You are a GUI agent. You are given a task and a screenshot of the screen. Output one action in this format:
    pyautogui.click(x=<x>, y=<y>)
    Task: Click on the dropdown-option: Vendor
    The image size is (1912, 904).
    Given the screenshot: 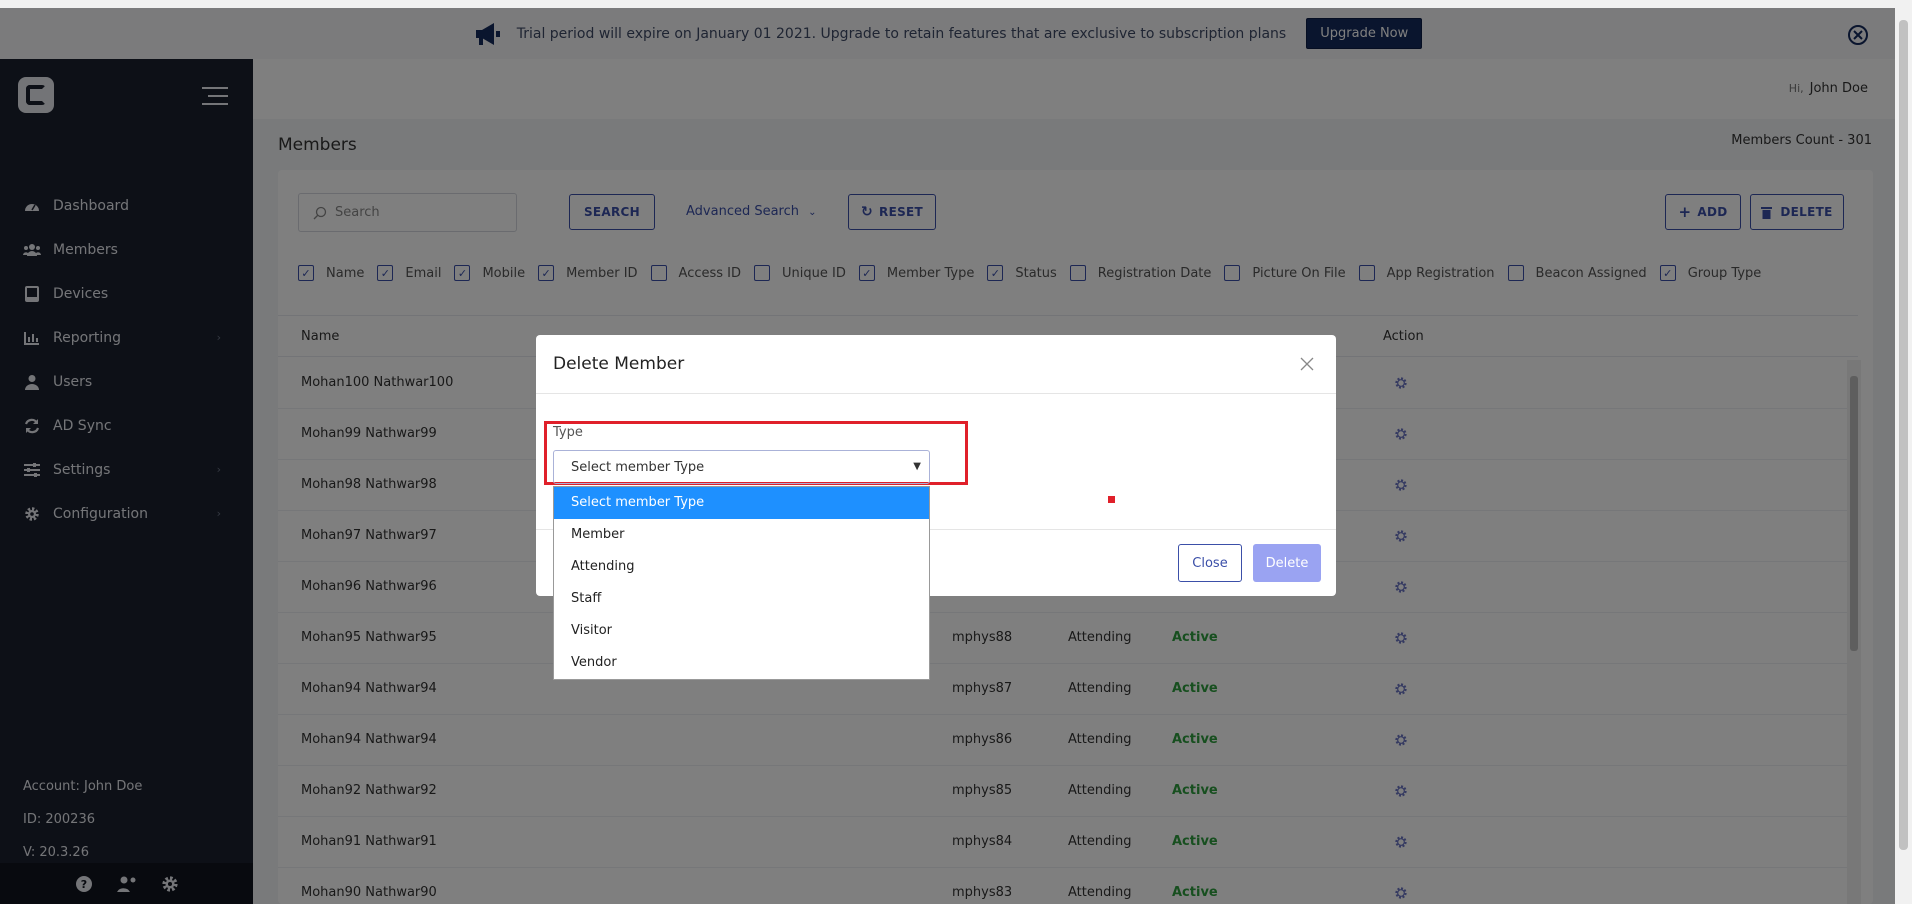 What is the action you would take?
    pyautogui.click(x=741, y=663)
    